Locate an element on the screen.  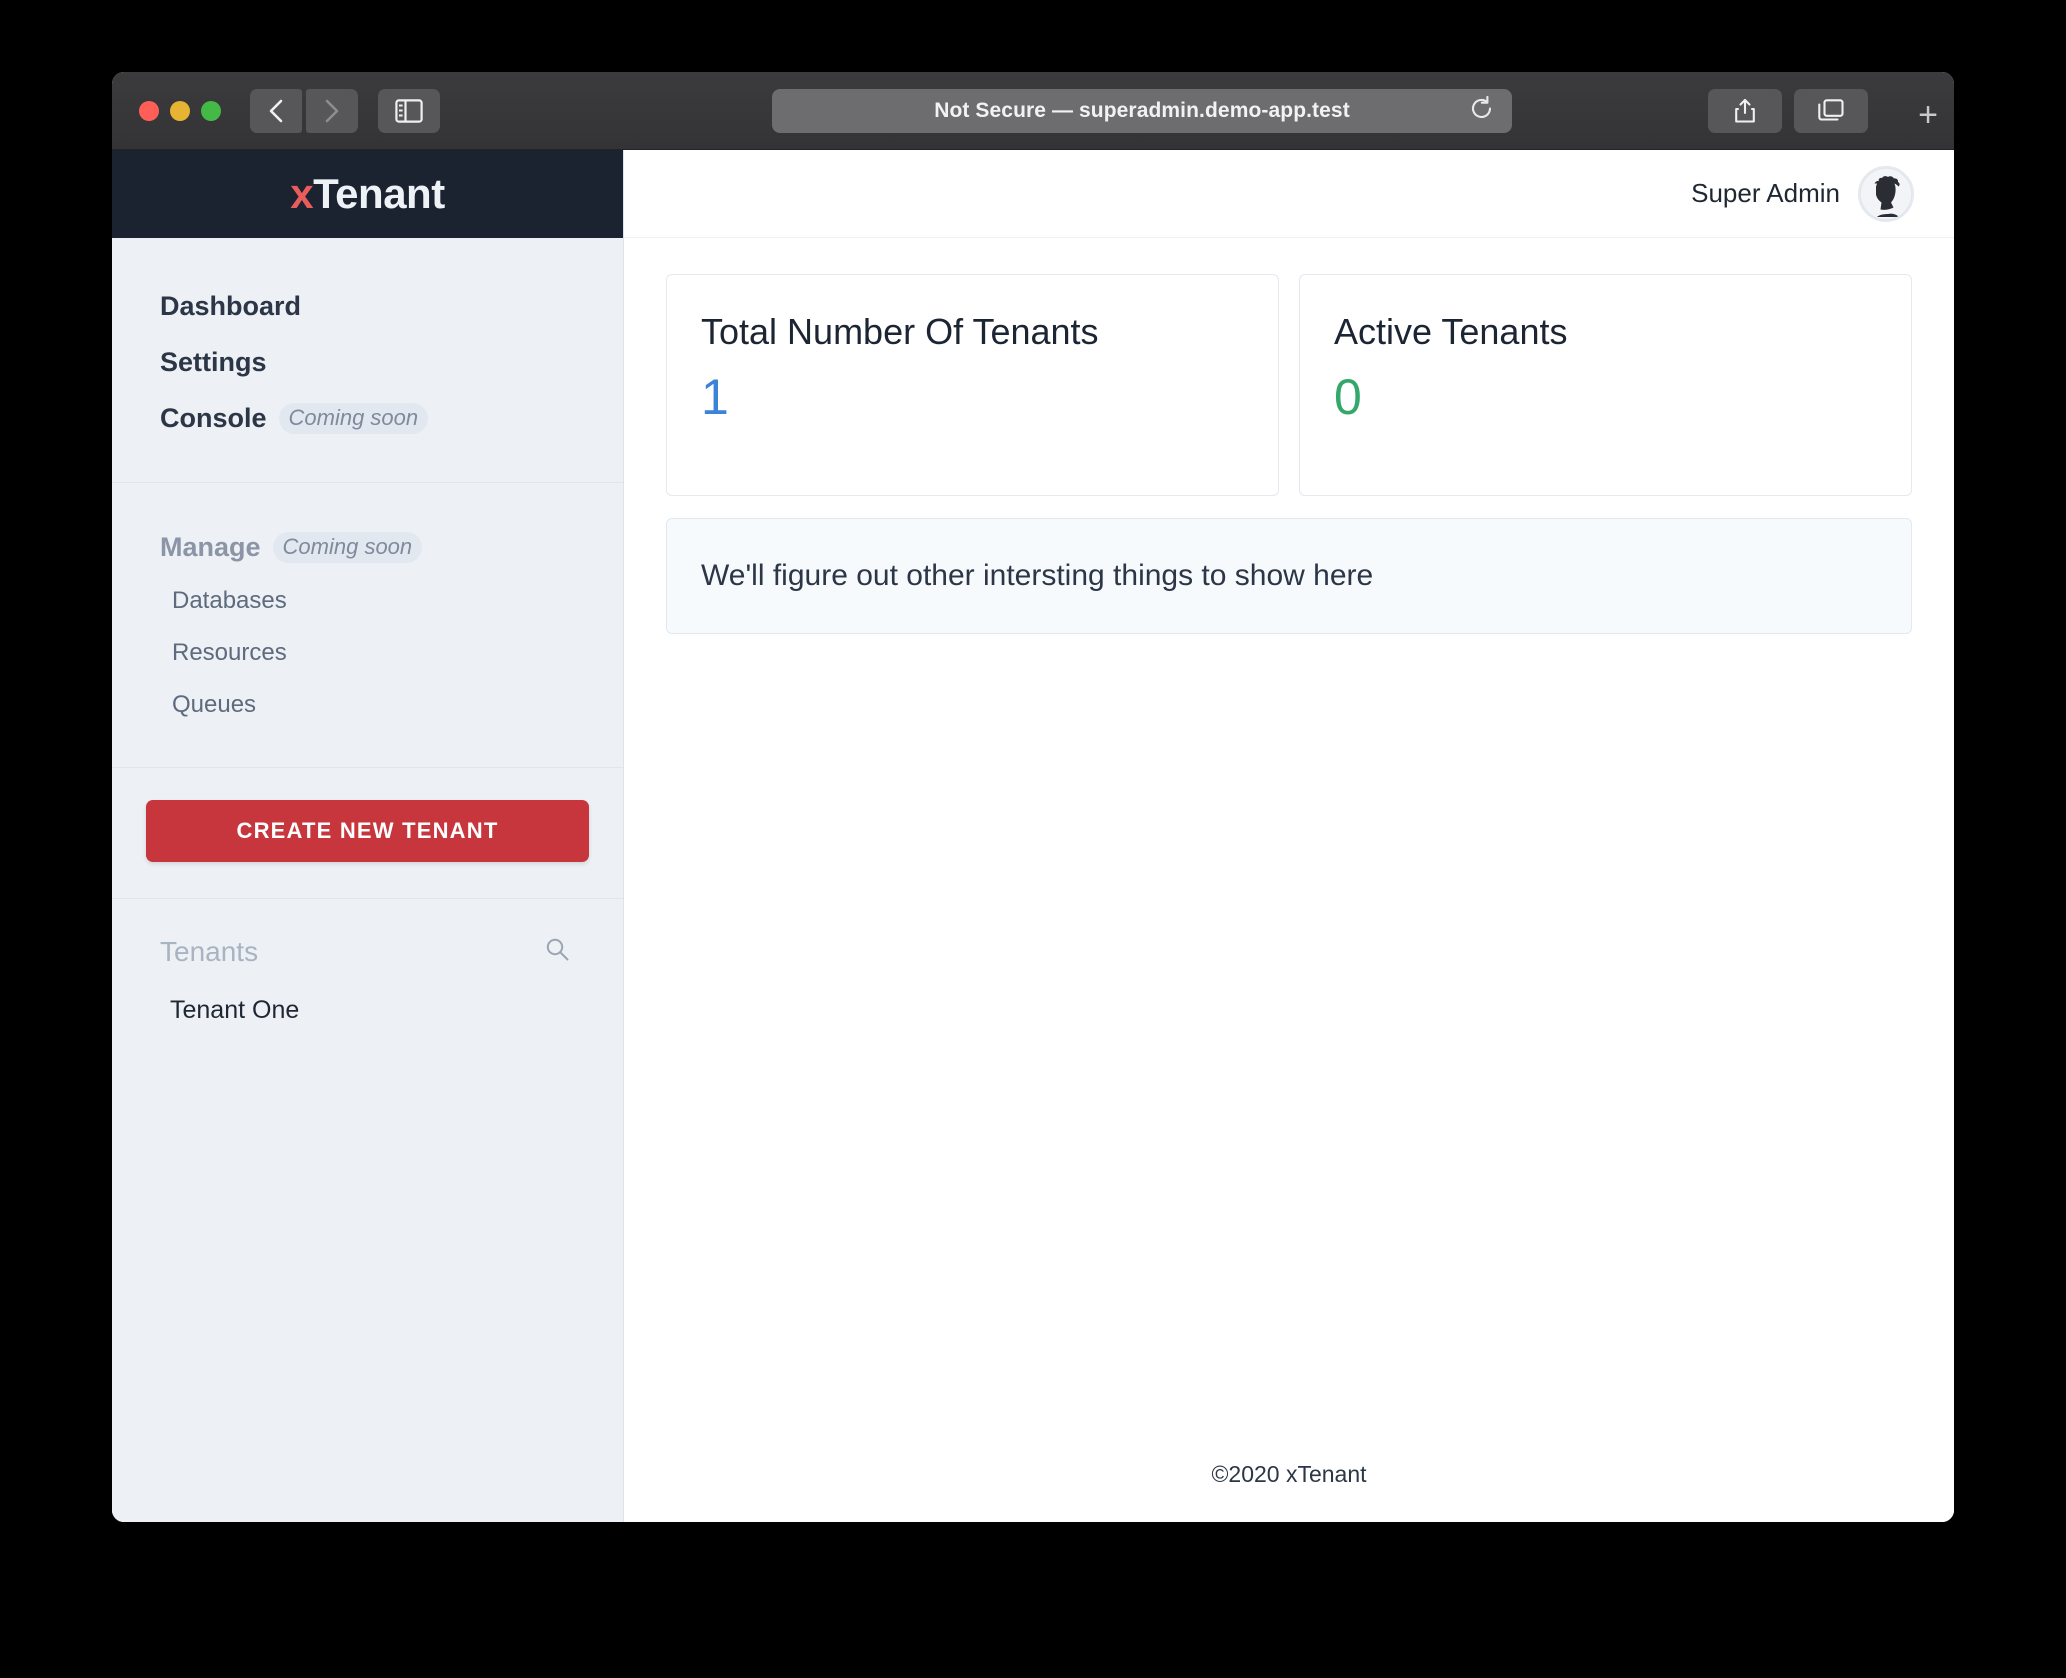
stat-card-title: Total Number Of Tenants is located at coordinates (900, 331).